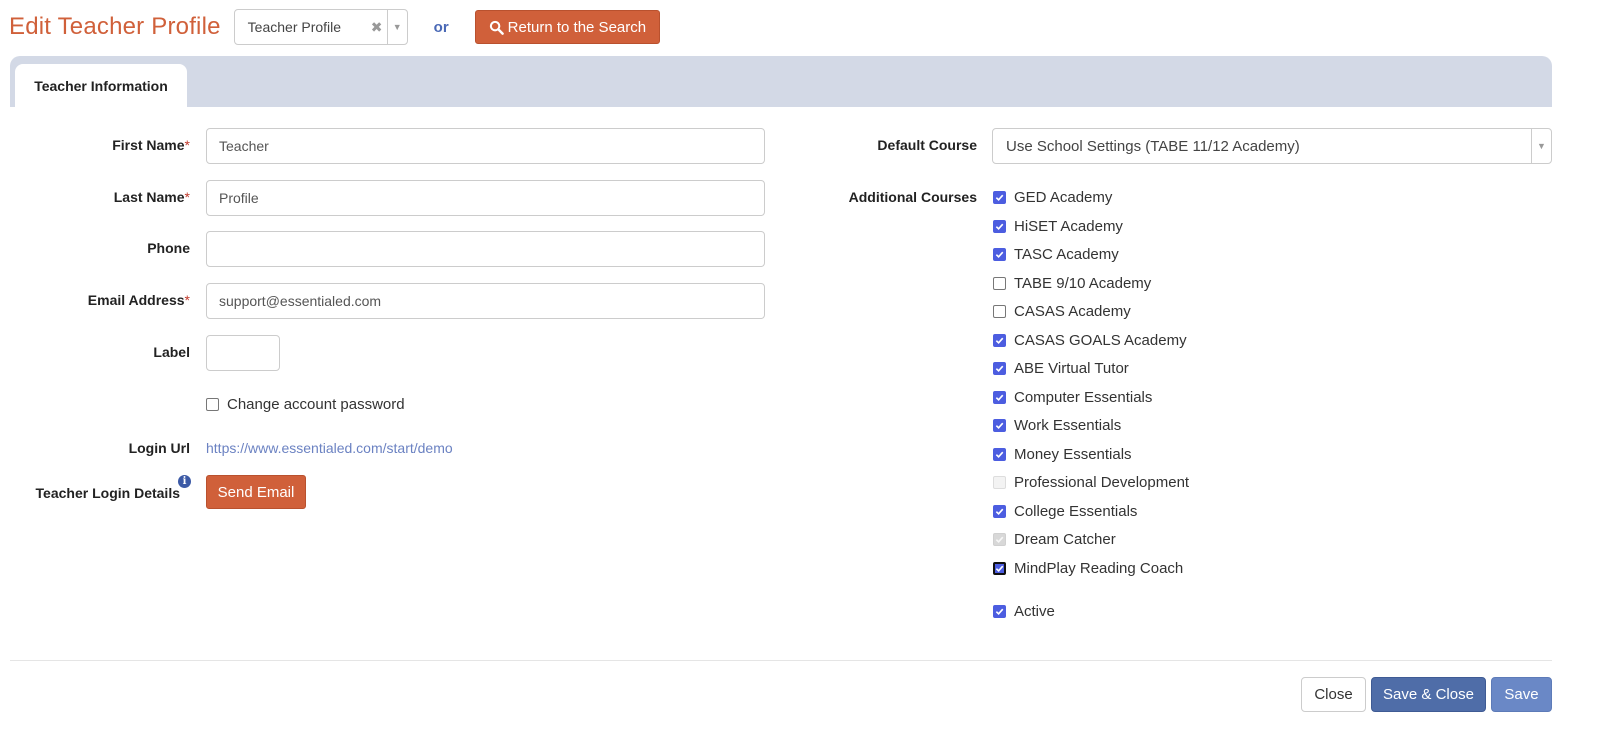 The image size is (1600, 739). Describe the element at coordinates (1076, 511) in the screenshot. I see `course-label: College Essentials` at that location.